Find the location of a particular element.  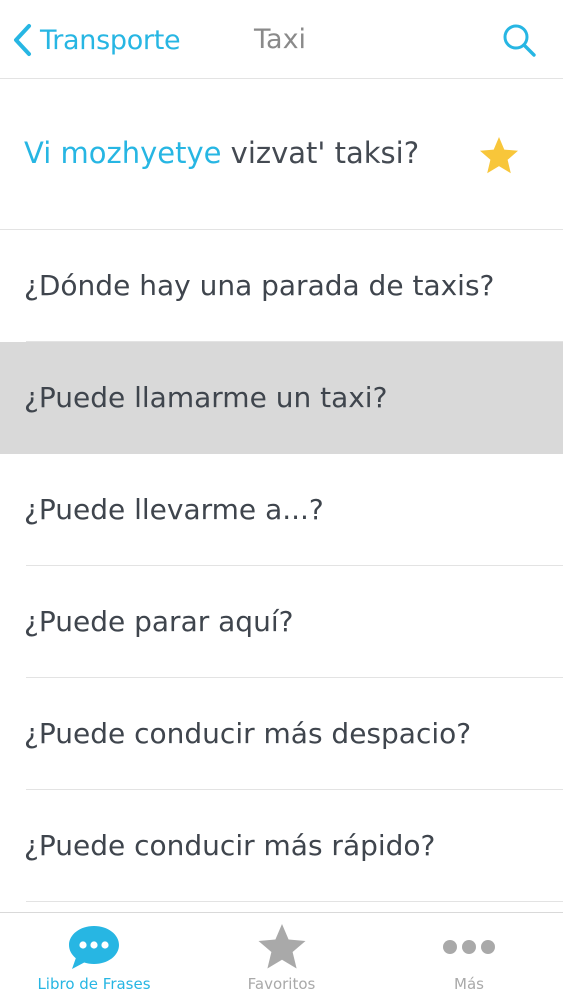

search-icon is located at coordinates (519, 40).